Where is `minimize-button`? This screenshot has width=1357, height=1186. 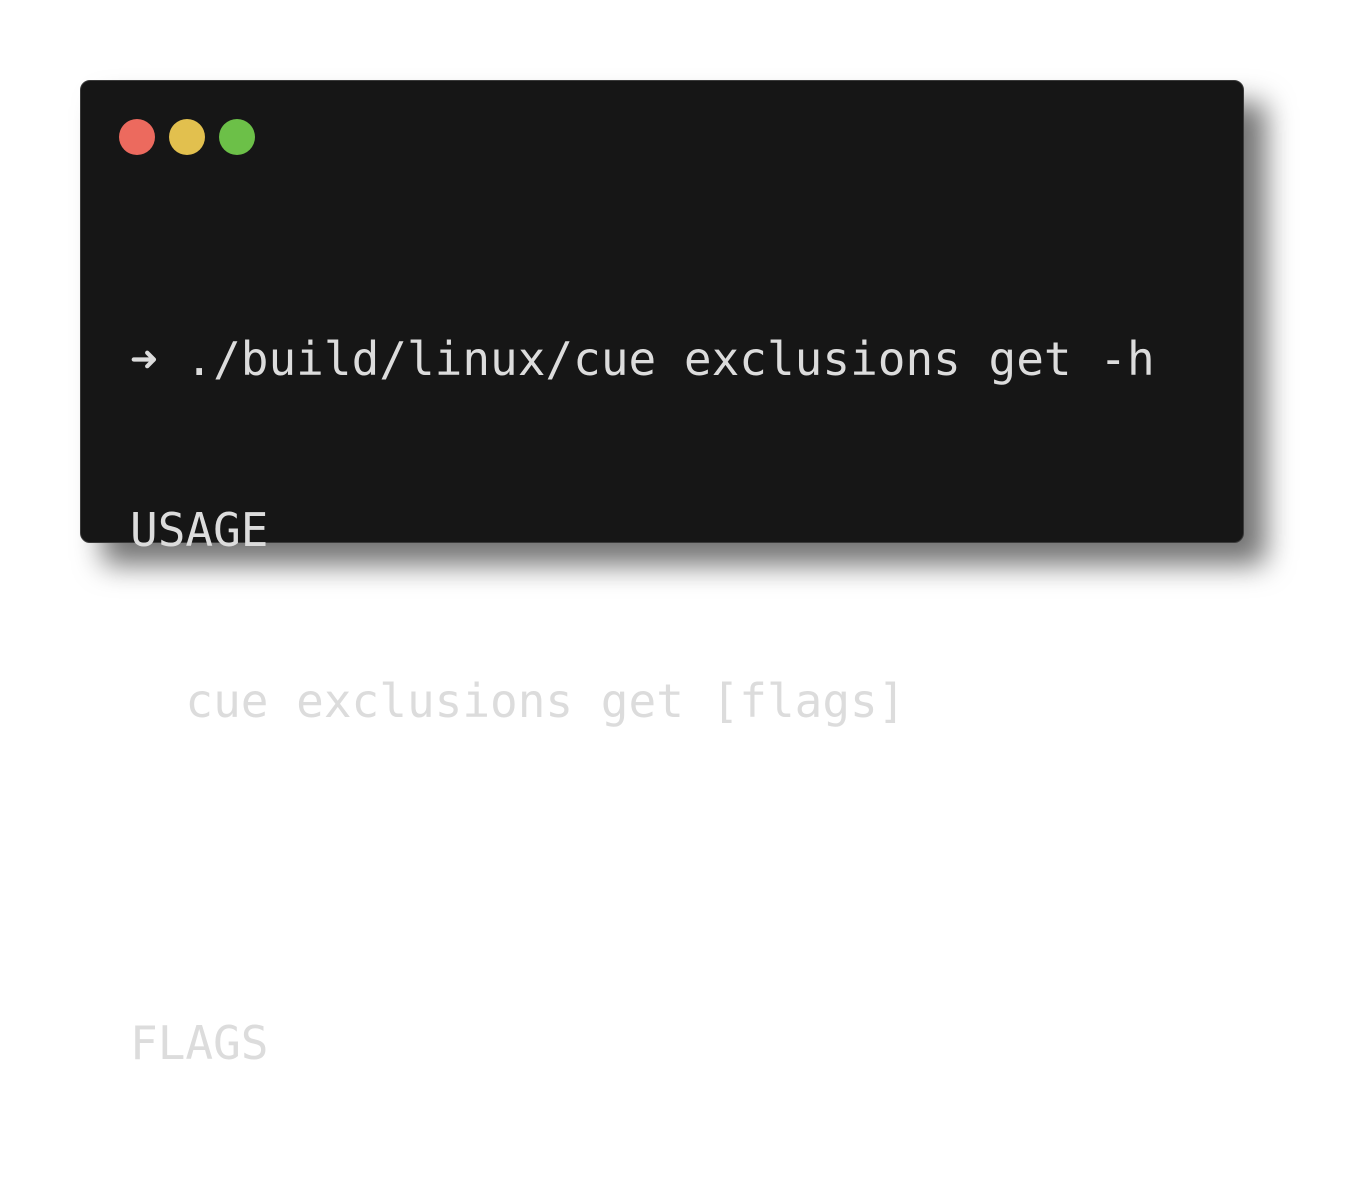
minimize-button is located at coordinates (187, 137).